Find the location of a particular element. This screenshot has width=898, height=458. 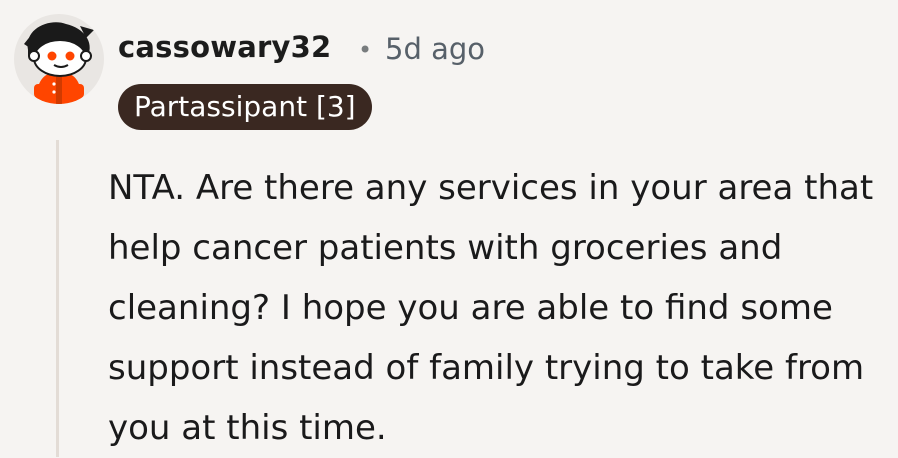

username-link: cassowary32 is located at coordinates (224, 47).